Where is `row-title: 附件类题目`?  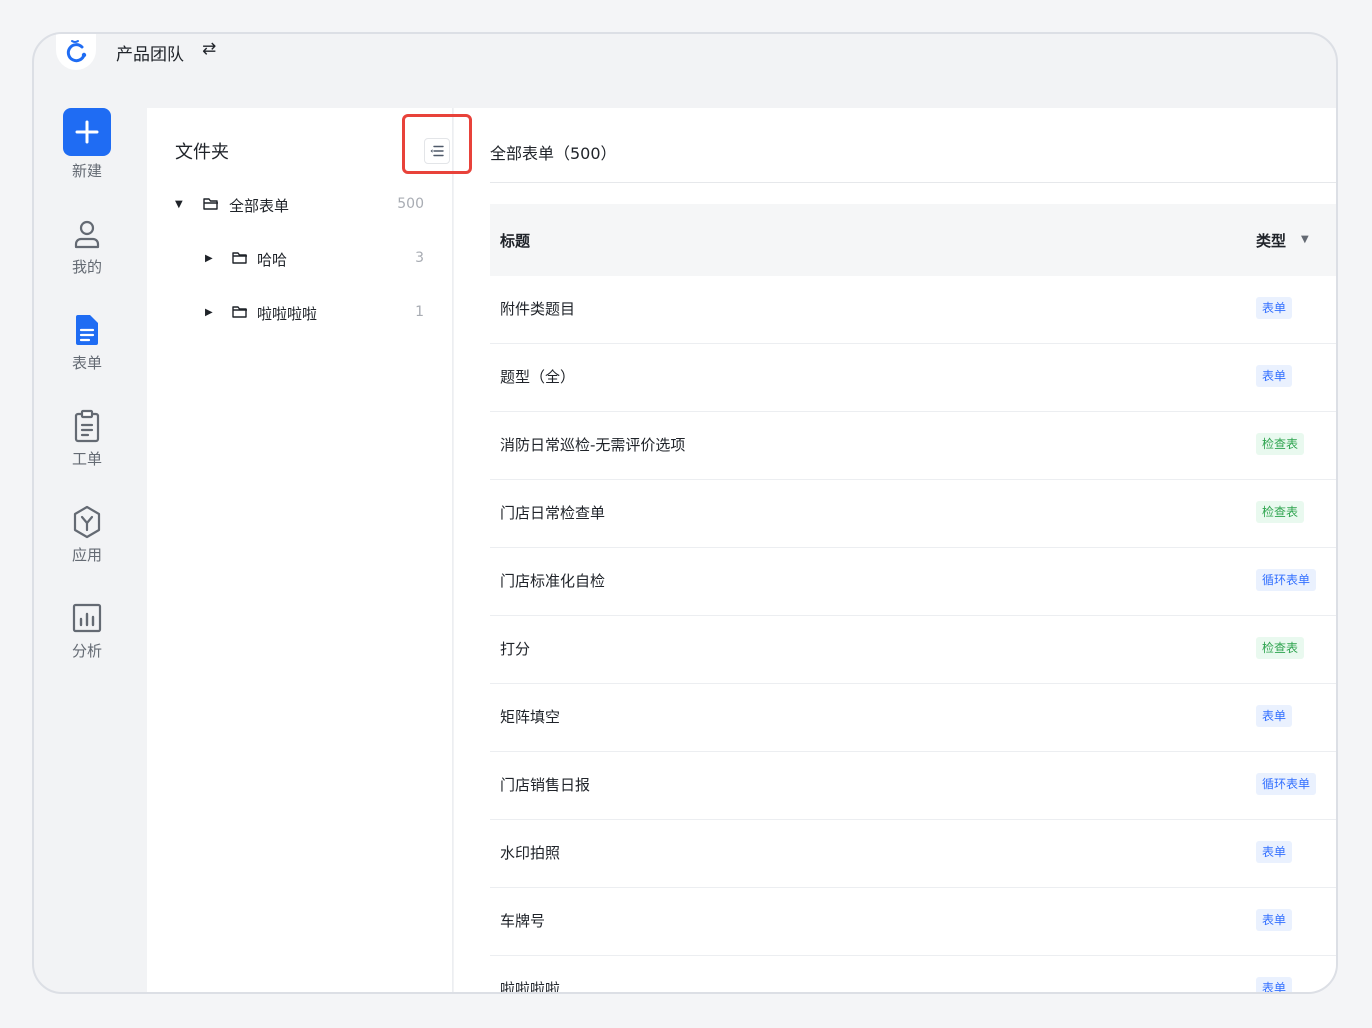 row-title: 附件类题目 is located at coordinates (538, 309).